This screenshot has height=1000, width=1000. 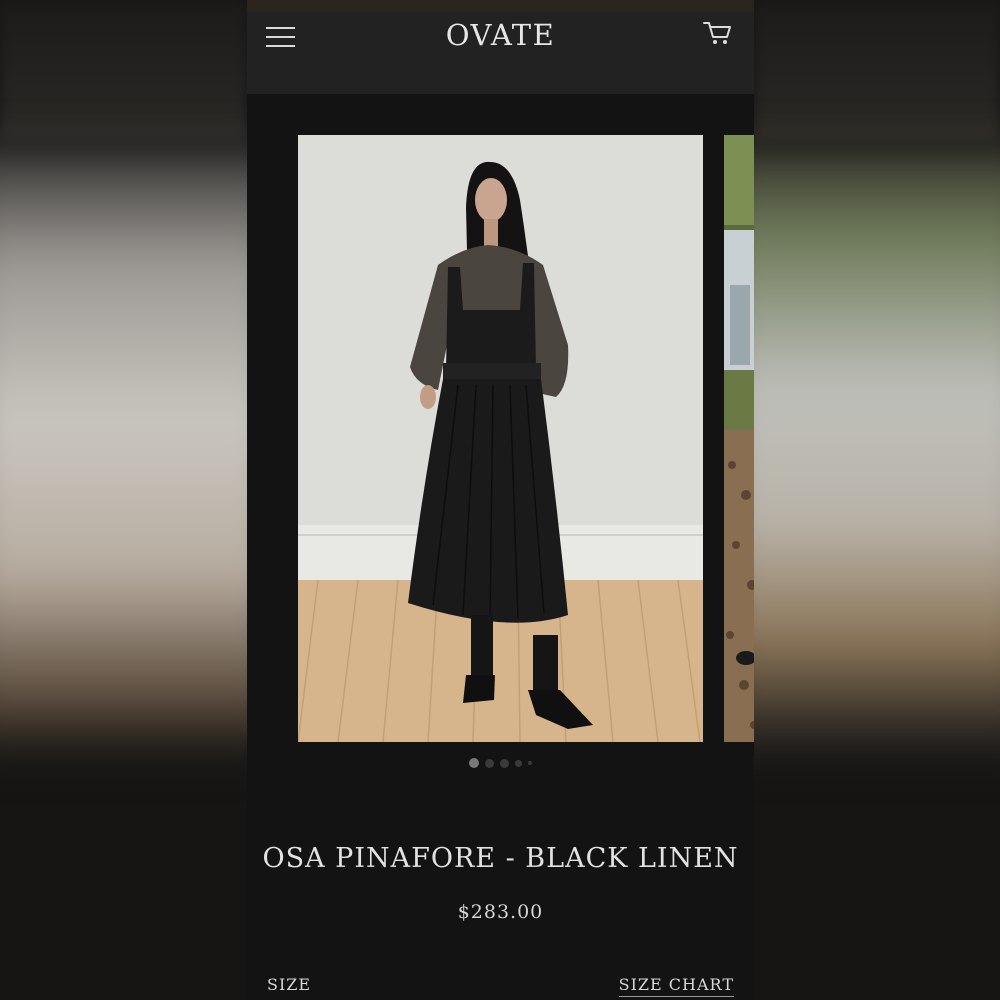 What do you see at coordinates (500, 35) in the screenshot?
I see `brand-logo: OVATE` at bounding box center [500, 35].